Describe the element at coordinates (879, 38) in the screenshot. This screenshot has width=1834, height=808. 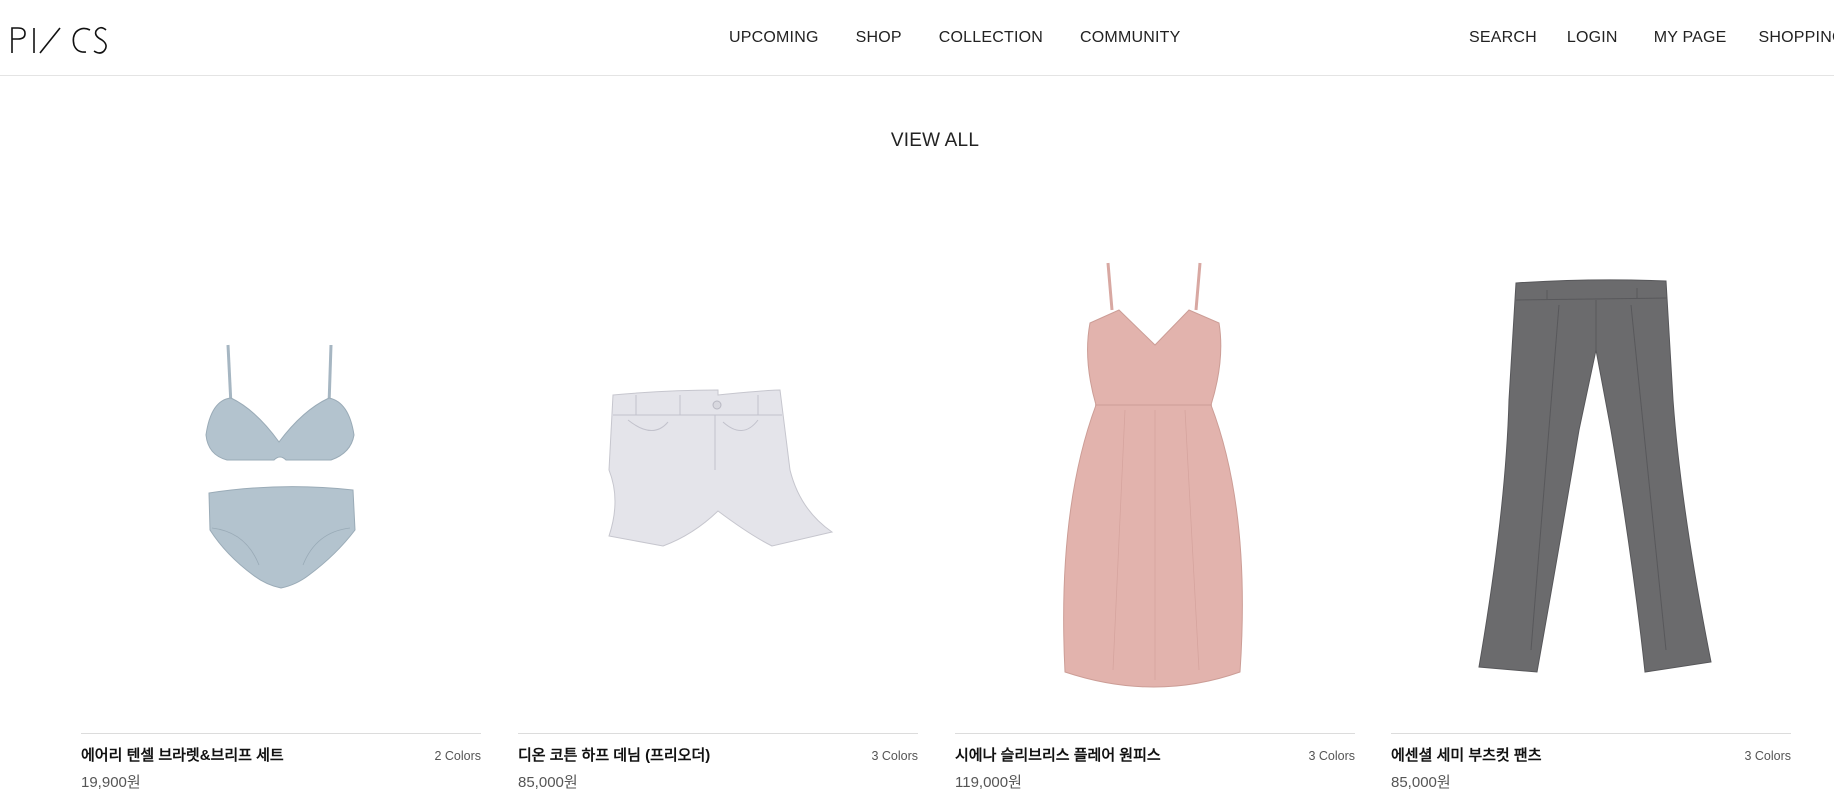
I see `nav-shop: SHOP` at that location.